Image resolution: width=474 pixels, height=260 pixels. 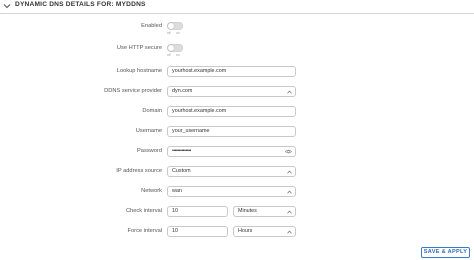 I want to click on lookup-hostname-input: yourhost.example.com, so click(x=231, y=71).